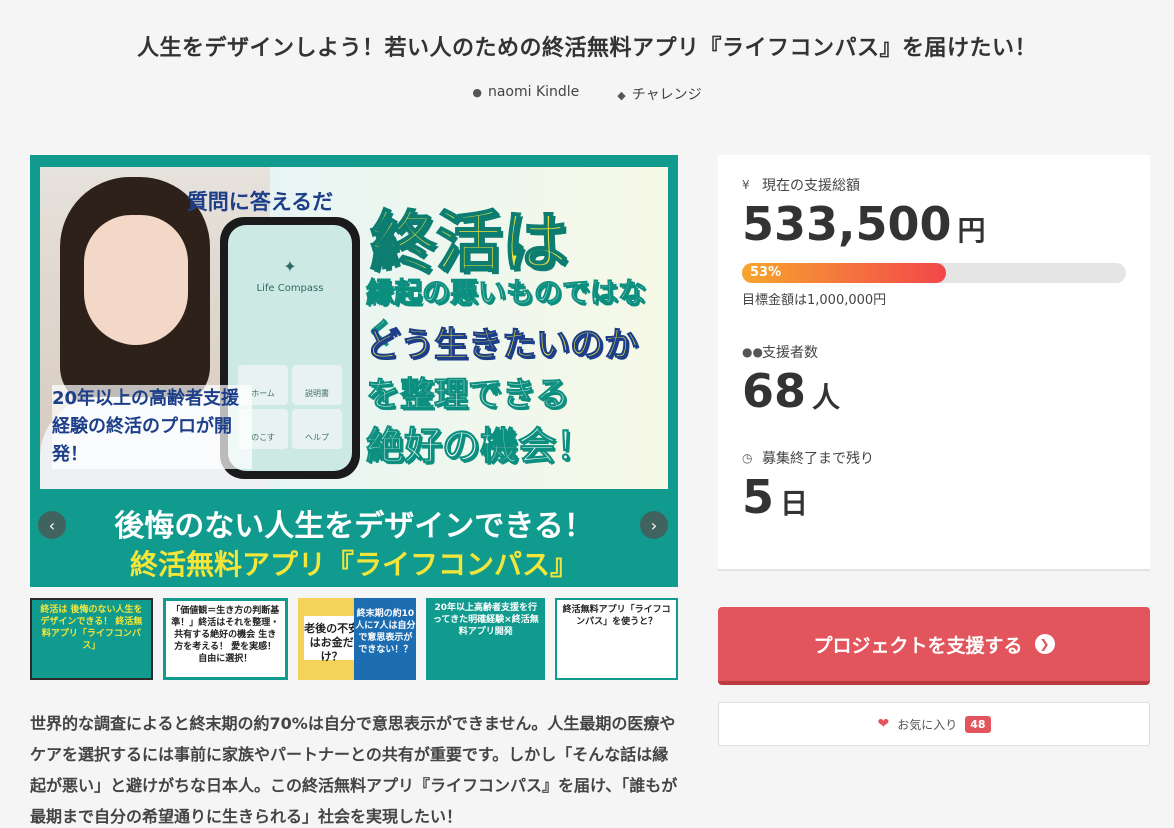 The image size is (1174, 828). Describe the element at coordinates (502, 345) in the screenshot. I see `hero-line-3: どう生きたいのか` at that location.